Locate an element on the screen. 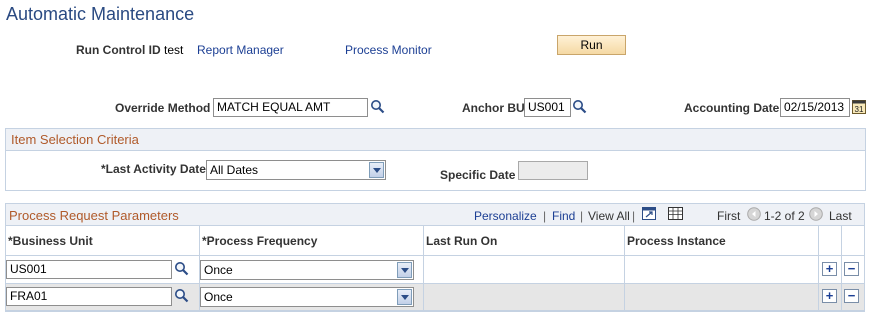  business-unit-cell: FRA01 is located at coordinates (103, 297).